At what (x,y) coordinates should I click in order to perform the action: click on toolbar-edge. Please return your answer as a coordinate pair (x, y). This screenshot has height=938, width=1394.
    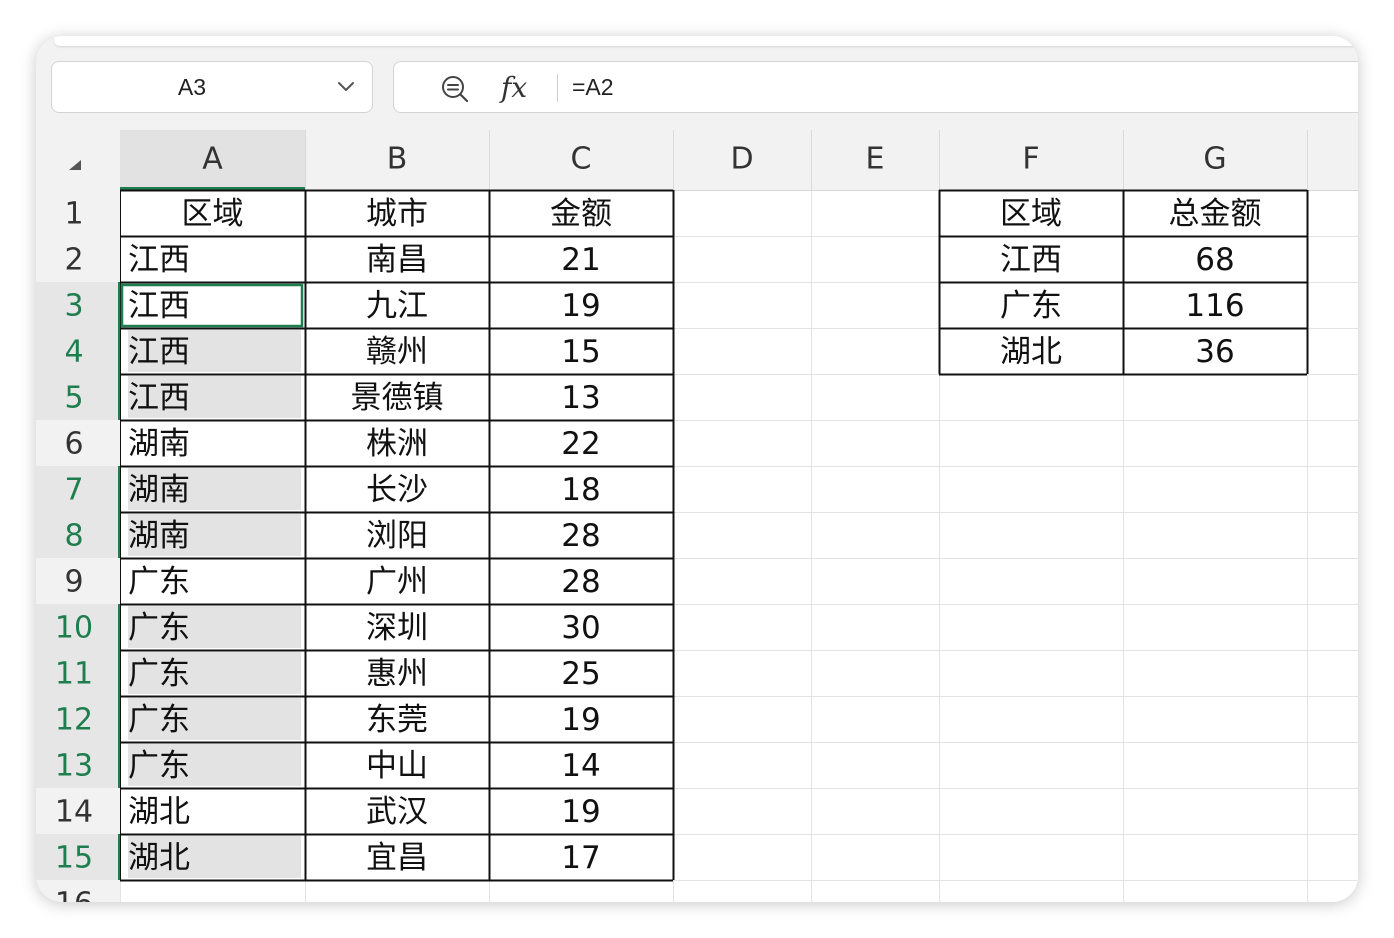
    Looking at the image, I should click on (706, 41).